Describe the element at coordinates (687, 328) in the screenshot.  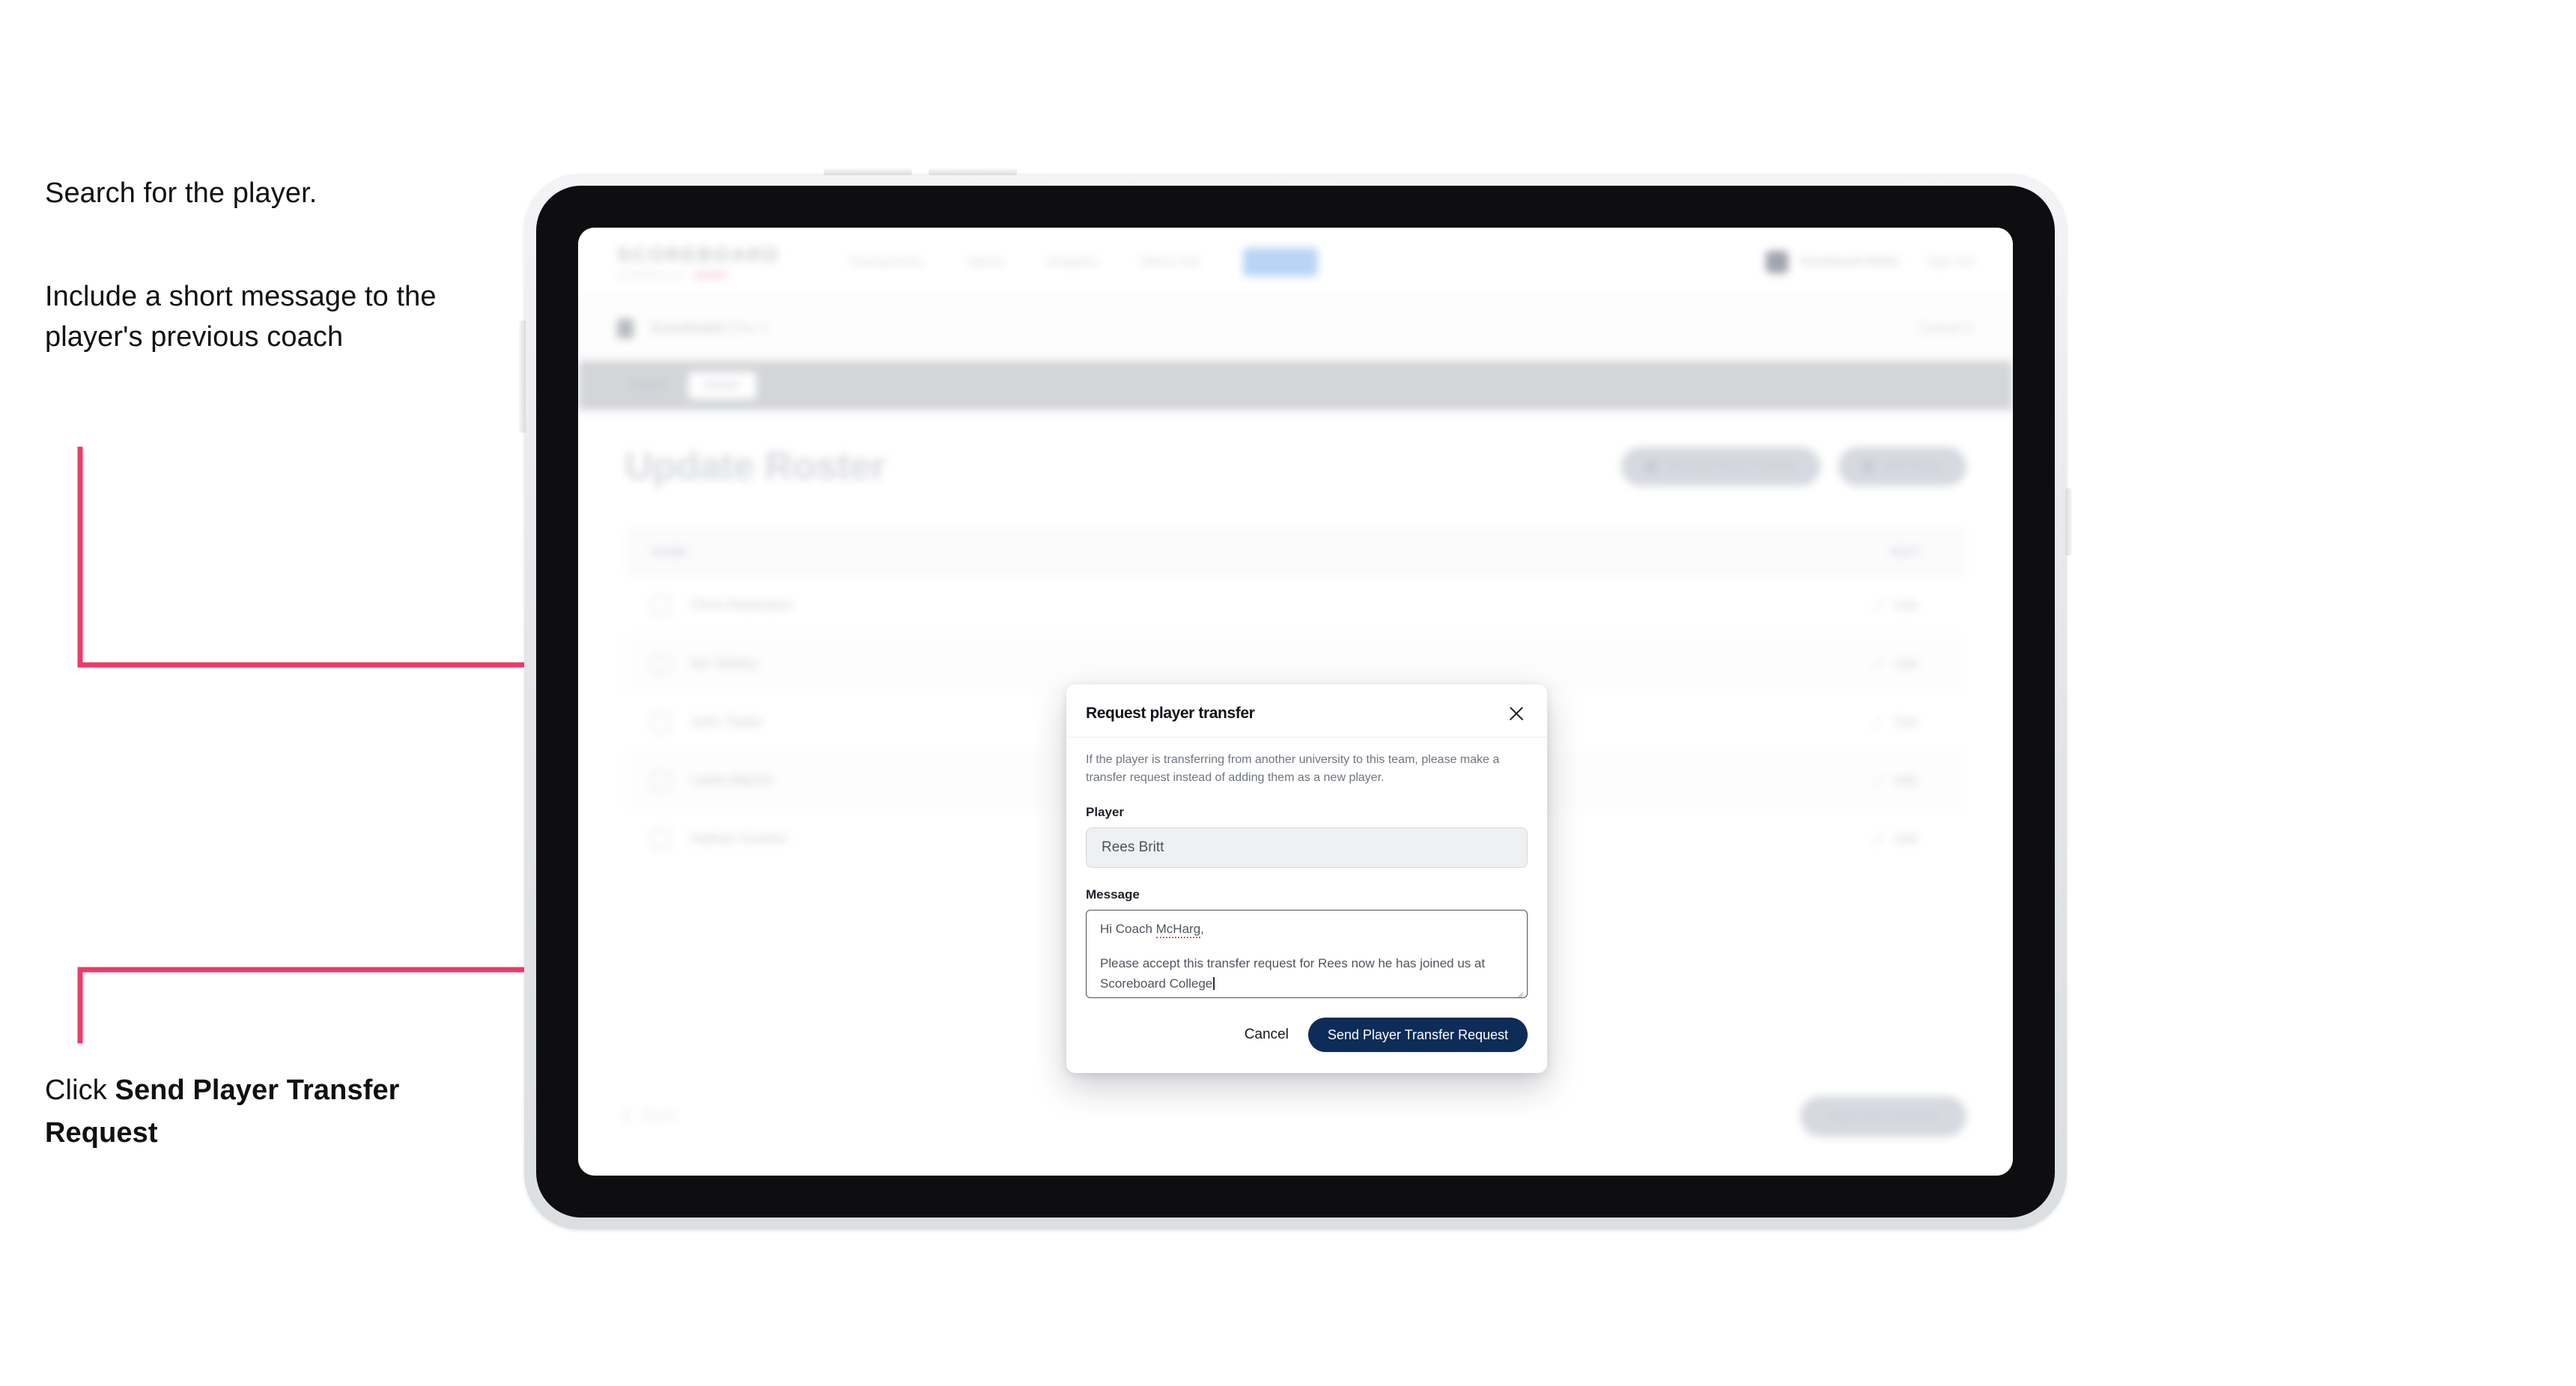
I see `breadcrumb-team: Scoreboard` at that location.